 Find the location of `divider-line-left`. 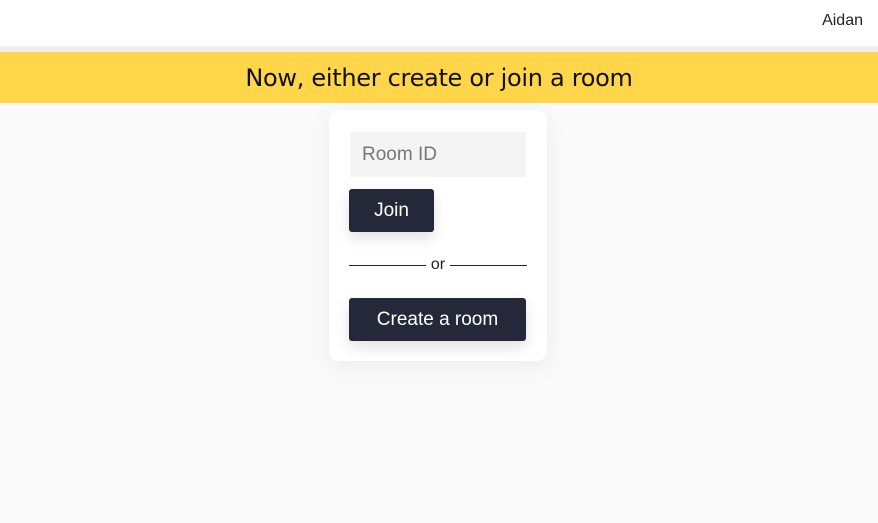

divider-line-left is located at coordinates (387, 265).